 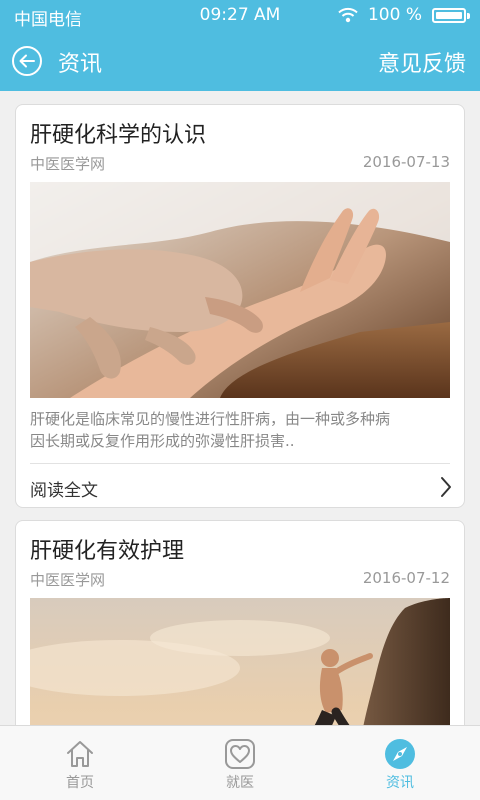 I want to click on status-bar: 中国电信 09:27 AM 100 %, so click(x=240, y=16).